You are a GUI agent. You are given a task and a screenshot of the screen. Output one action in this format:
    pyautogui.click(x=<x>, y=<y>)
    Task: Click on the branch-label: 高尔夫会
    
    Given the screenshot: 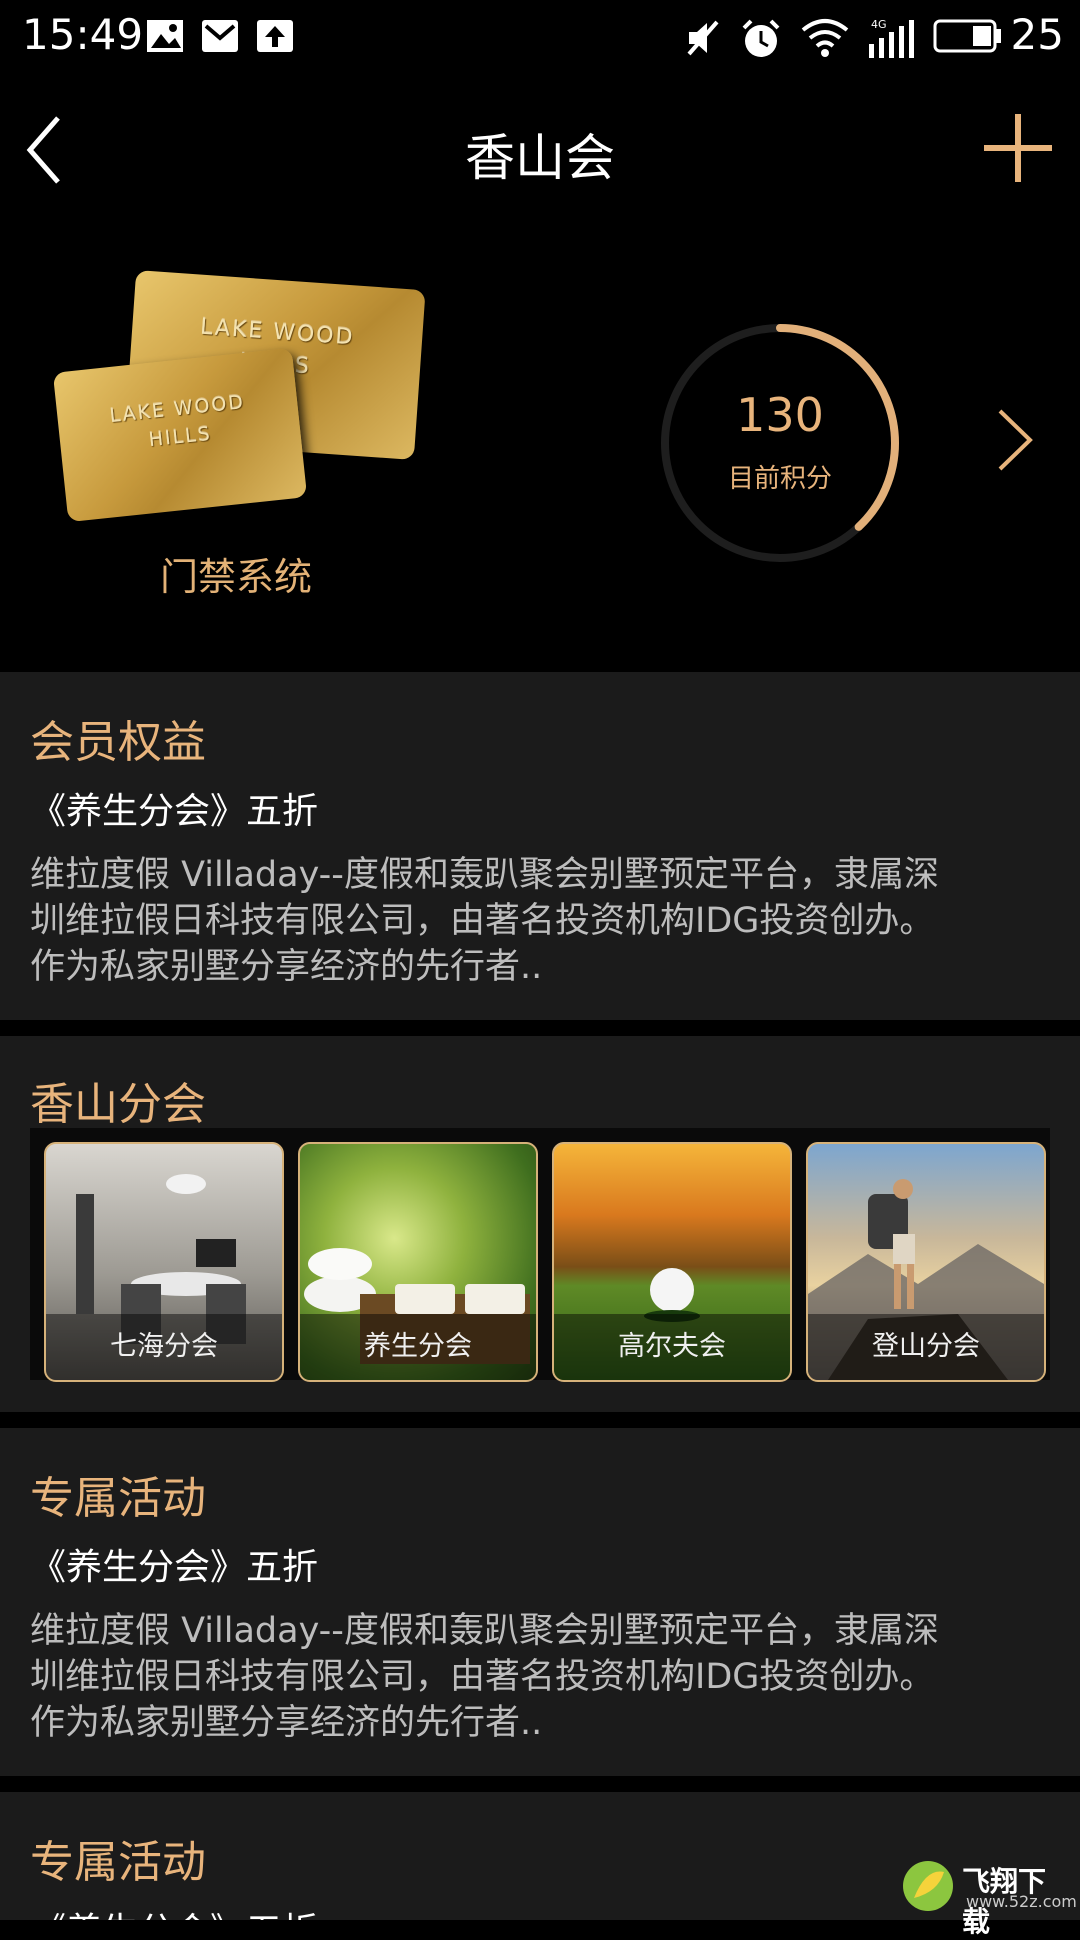 What is the action you would take?
    pyautogui.click(x=672, y=1347)
    